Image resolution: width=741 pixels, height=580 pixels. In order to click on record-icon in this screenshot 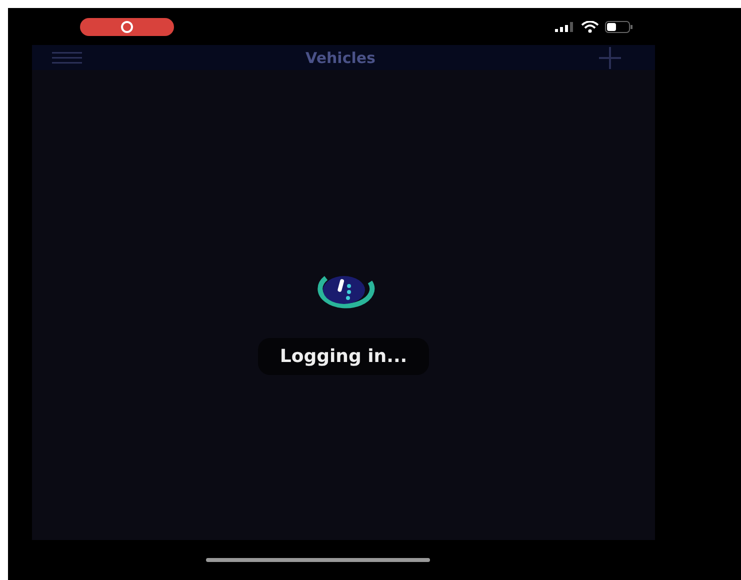, I will do `click(127, 26)`.